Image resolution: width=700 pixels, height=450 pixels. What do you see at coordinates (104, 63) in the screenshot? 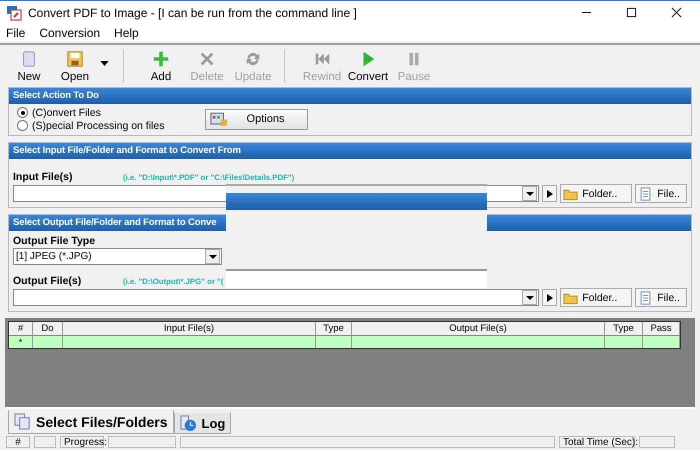
I see `caret-icon` at bounding box center [104, 63].